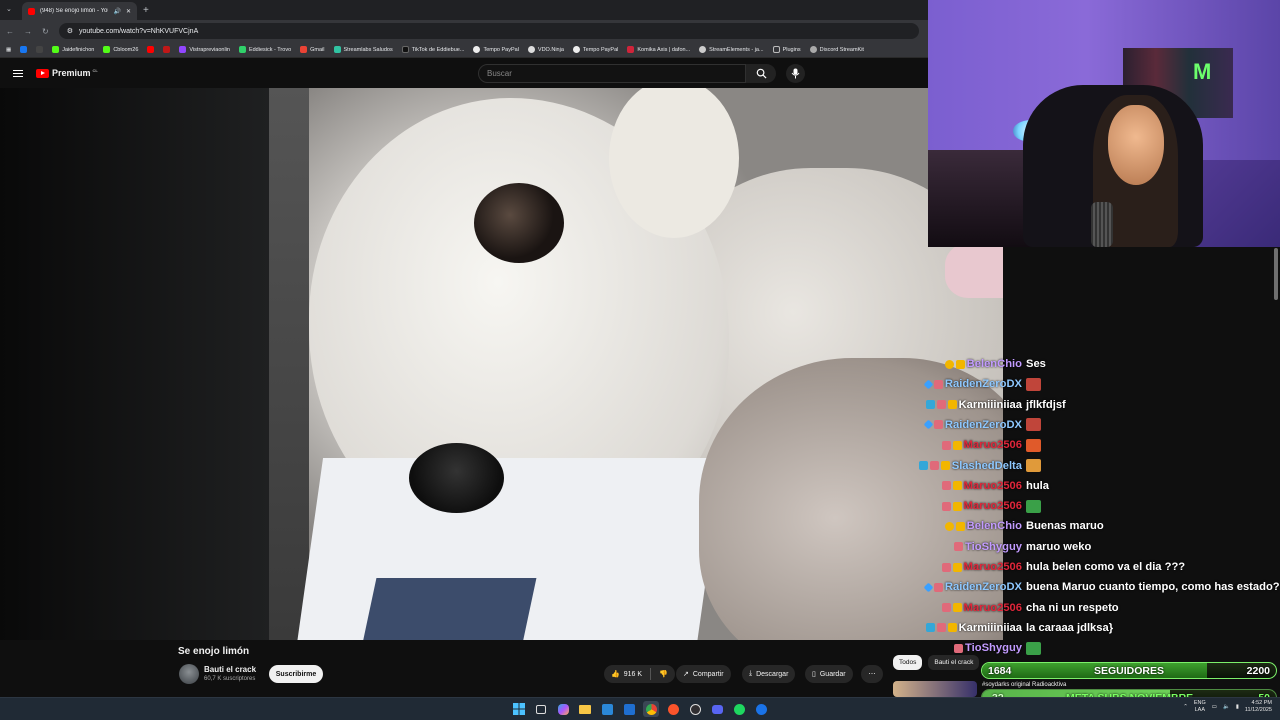 The image size is (1280, 720). I want to click on volume-icon: 🔈, so click(1226, 707).